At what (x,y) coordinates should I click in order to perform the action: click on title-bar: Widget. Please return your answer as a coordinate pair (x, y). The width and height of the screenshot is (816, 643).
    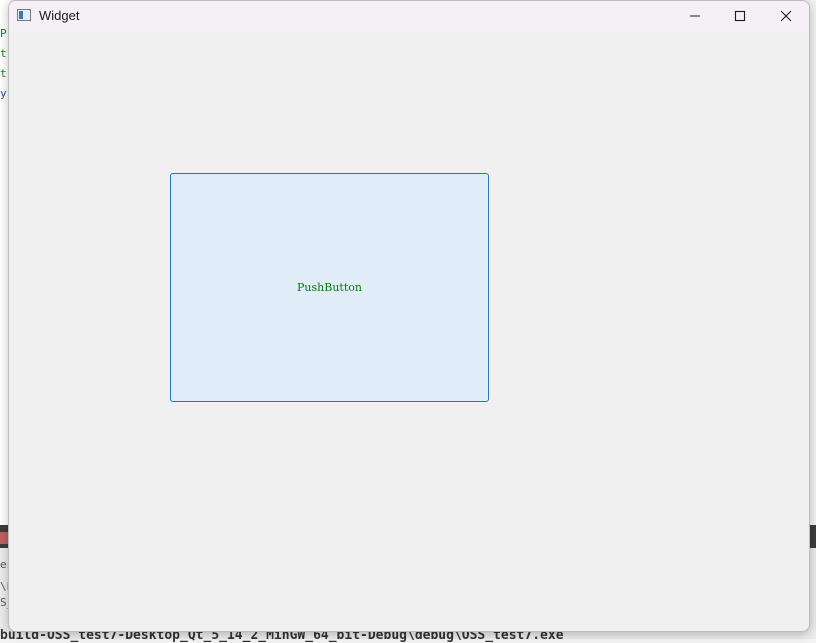
    Looking at the image, I should click on (409, 16).